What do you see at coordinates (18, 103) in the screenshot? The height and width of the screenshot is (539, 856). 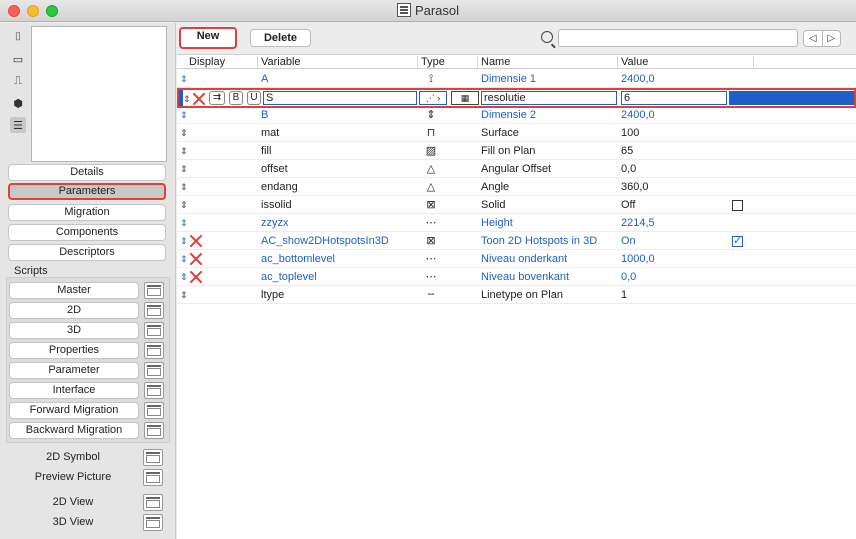 I see `3d-view-icon: ⬢` at bounding box center [18, 103].